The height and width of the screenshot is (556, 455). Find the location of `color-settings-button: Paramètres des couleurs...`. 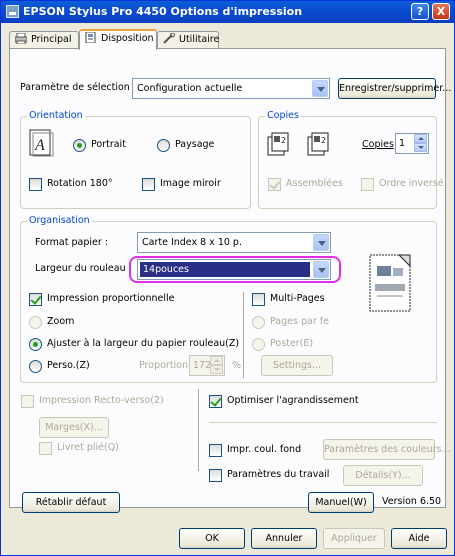

color-settings-button: Paramètres des couleurs... is located at coordinates (387, 449).